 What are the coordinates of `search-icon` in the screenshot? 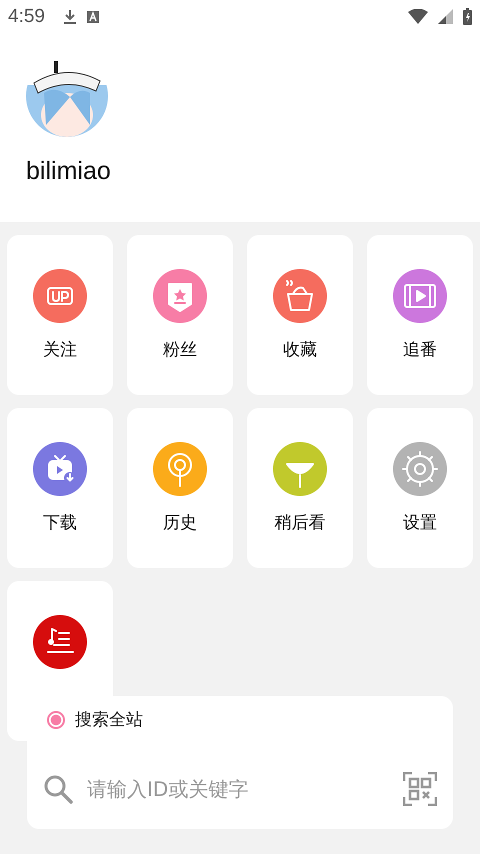 It's located at (58, 789).